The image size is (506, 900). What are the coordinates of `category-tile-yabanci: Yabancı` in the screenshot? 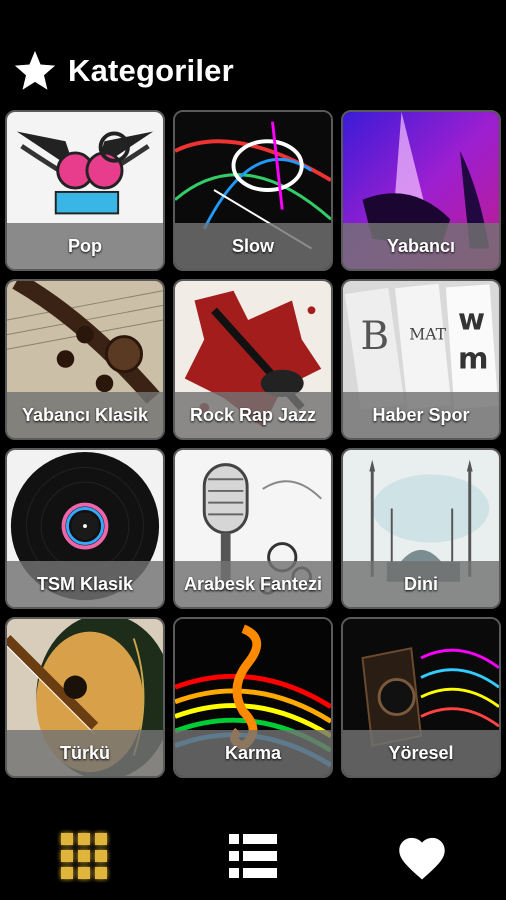 It's located at (421, 190).